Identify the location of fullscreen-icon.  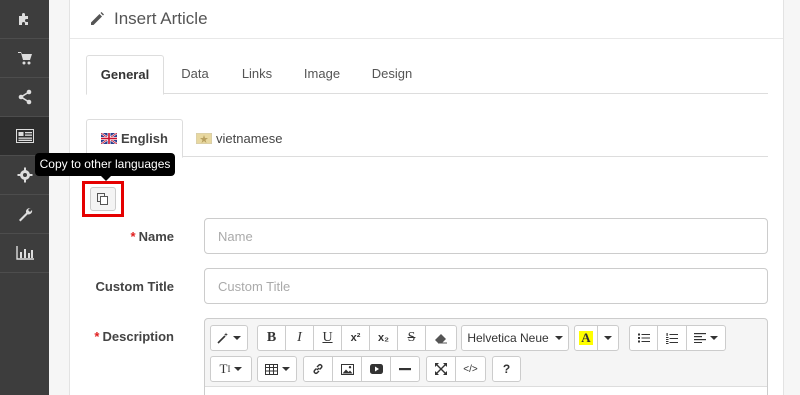
(441, 369).